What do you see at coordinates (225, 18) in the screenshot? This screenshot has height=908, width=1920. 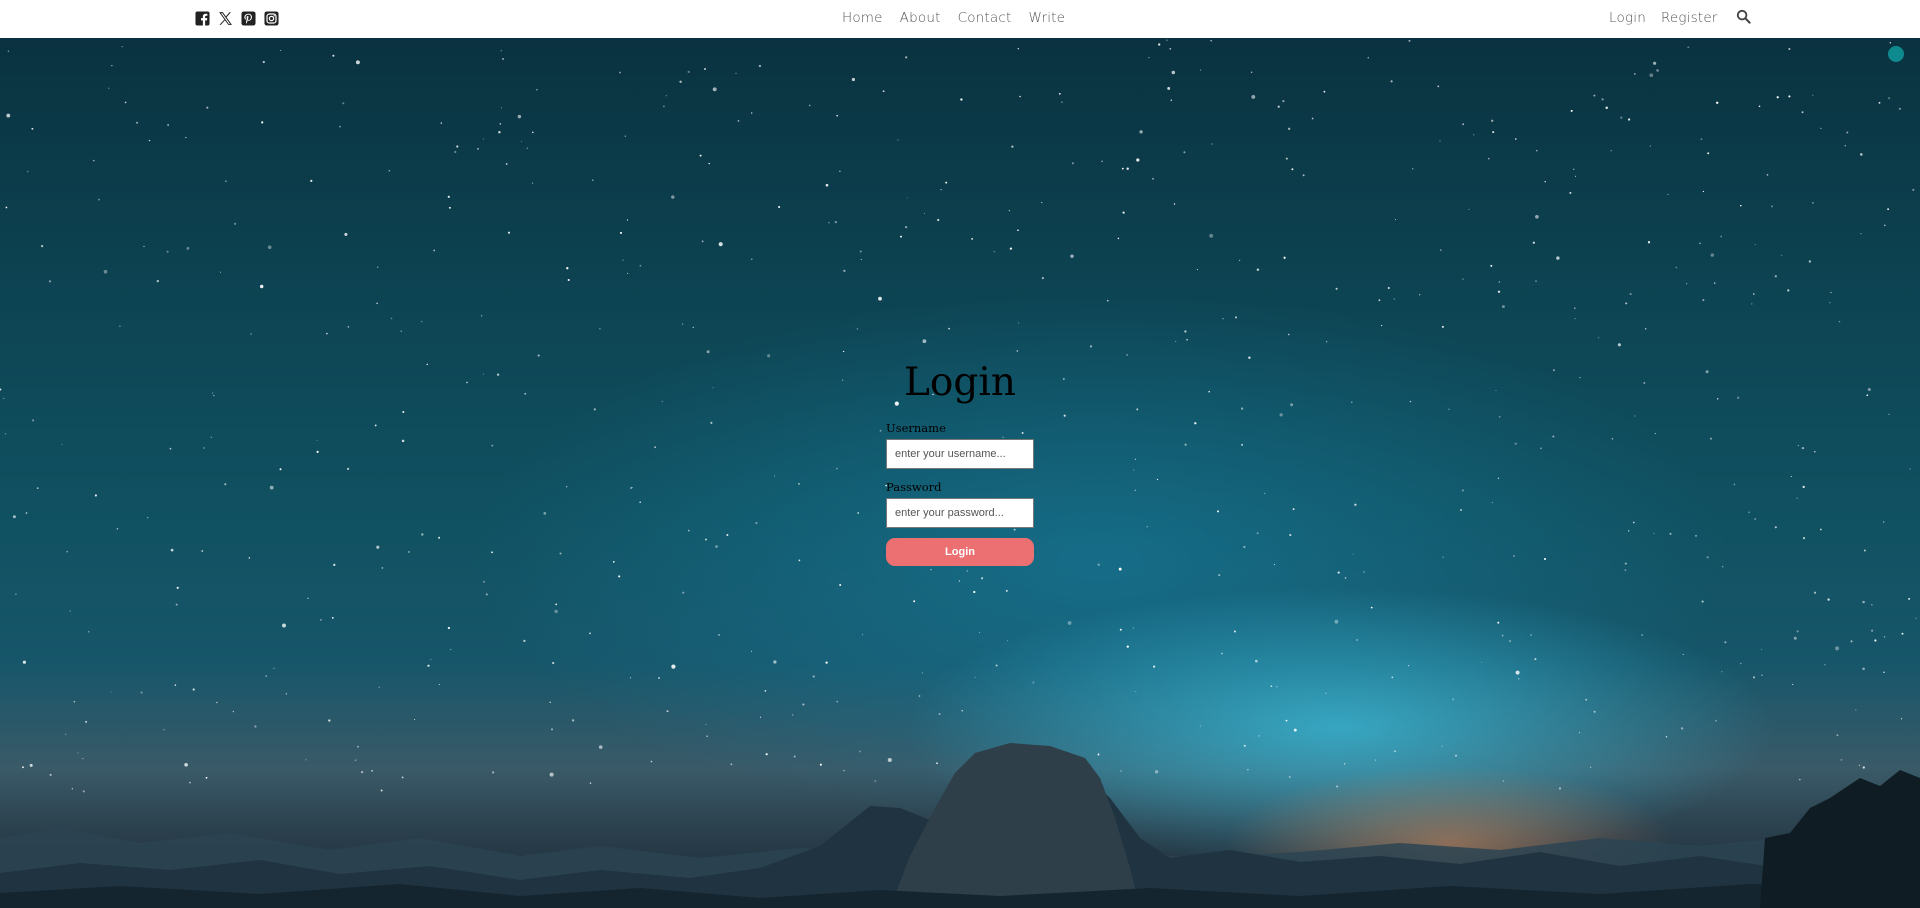 I see `x-twitter-icon` at bounding box center [225, 18].